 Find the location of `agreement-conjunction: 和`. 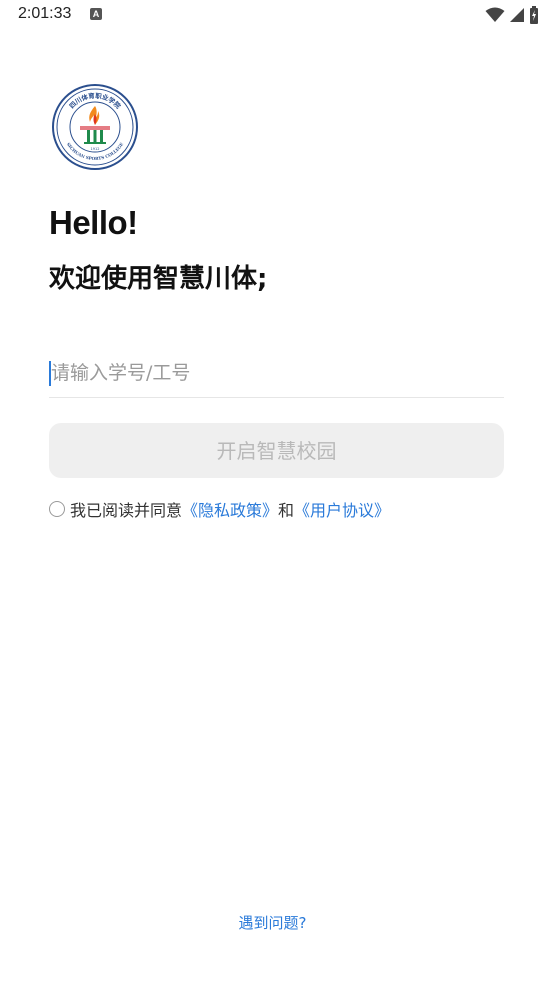

agreement-conjunction: 和 is located at coordinates (286, 510).